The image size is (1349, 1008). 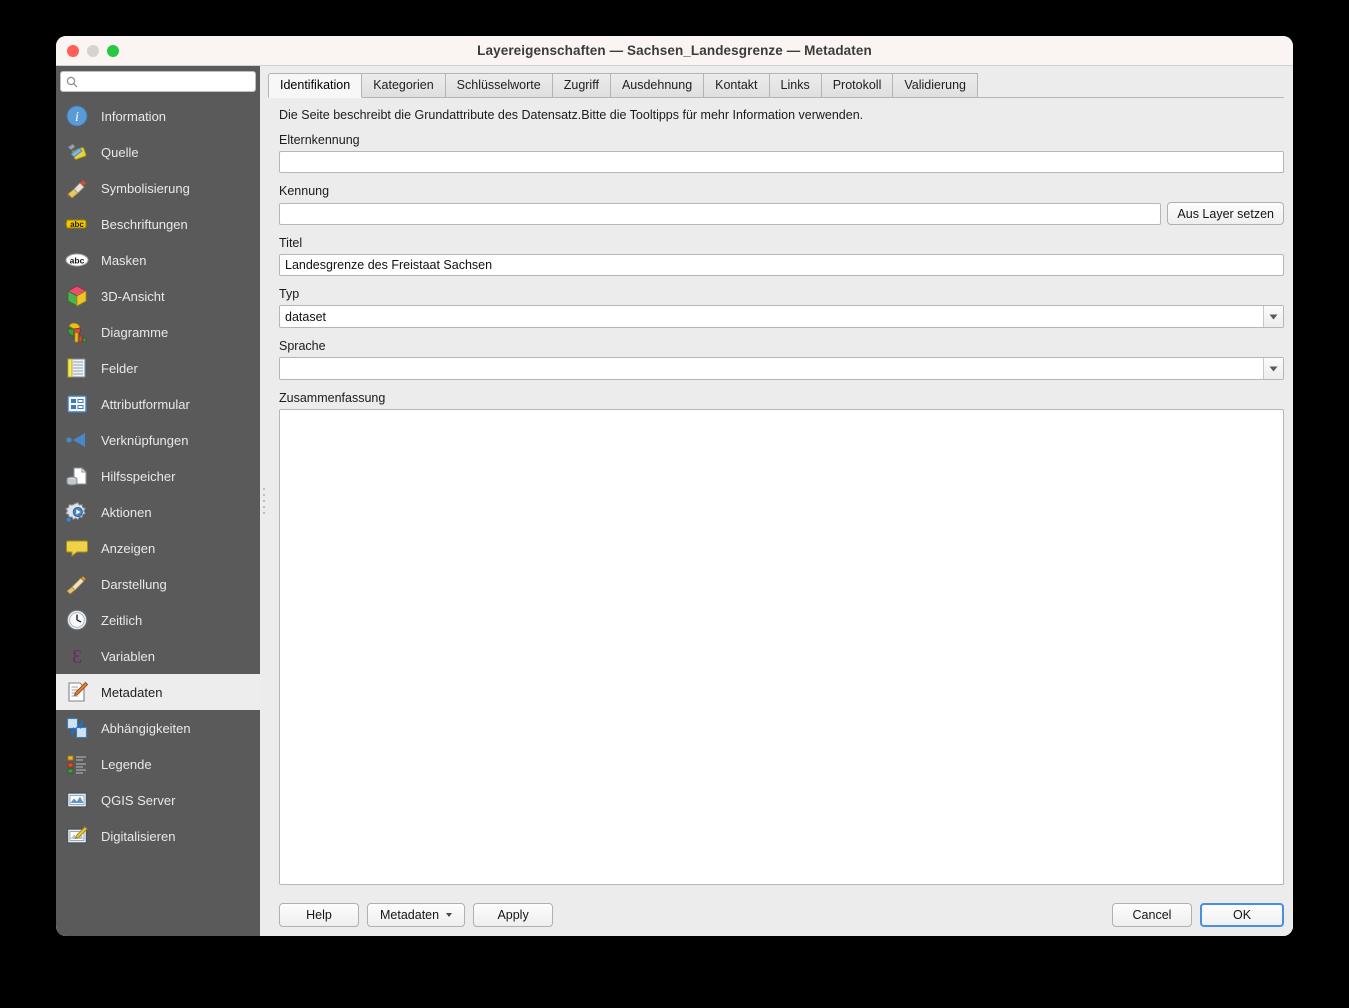 What do you see at coordinates (145, 188) in the screenshot?
I see `sidebar-item-label: Symbolisierung` at bounding box center [145, 188].